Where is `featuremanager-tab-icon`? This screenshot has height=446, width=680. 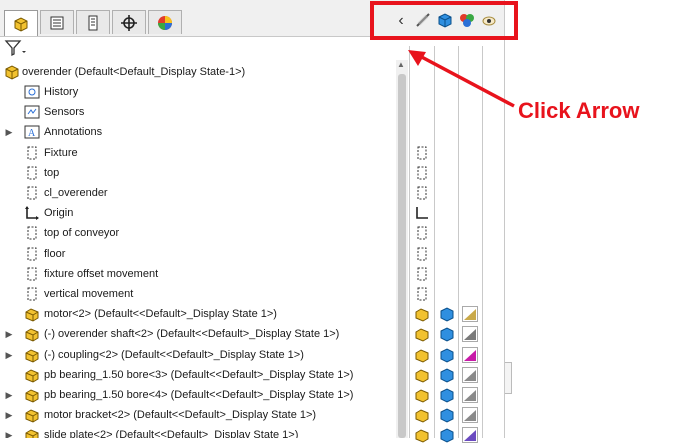 featuremanager-tab-icon is located at coordinates (21, 24).